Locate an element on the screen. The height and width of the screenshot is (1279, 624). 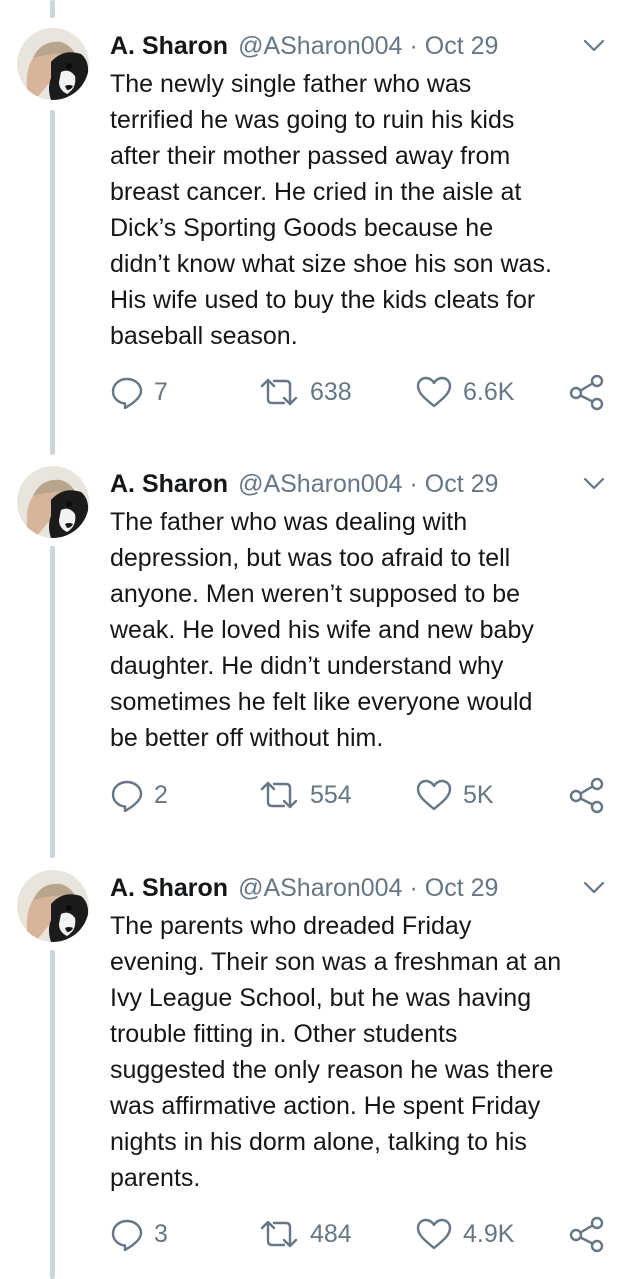
tweet-text-line: His wife used to buy the kids cleats for is located at coordinates (323, 300).